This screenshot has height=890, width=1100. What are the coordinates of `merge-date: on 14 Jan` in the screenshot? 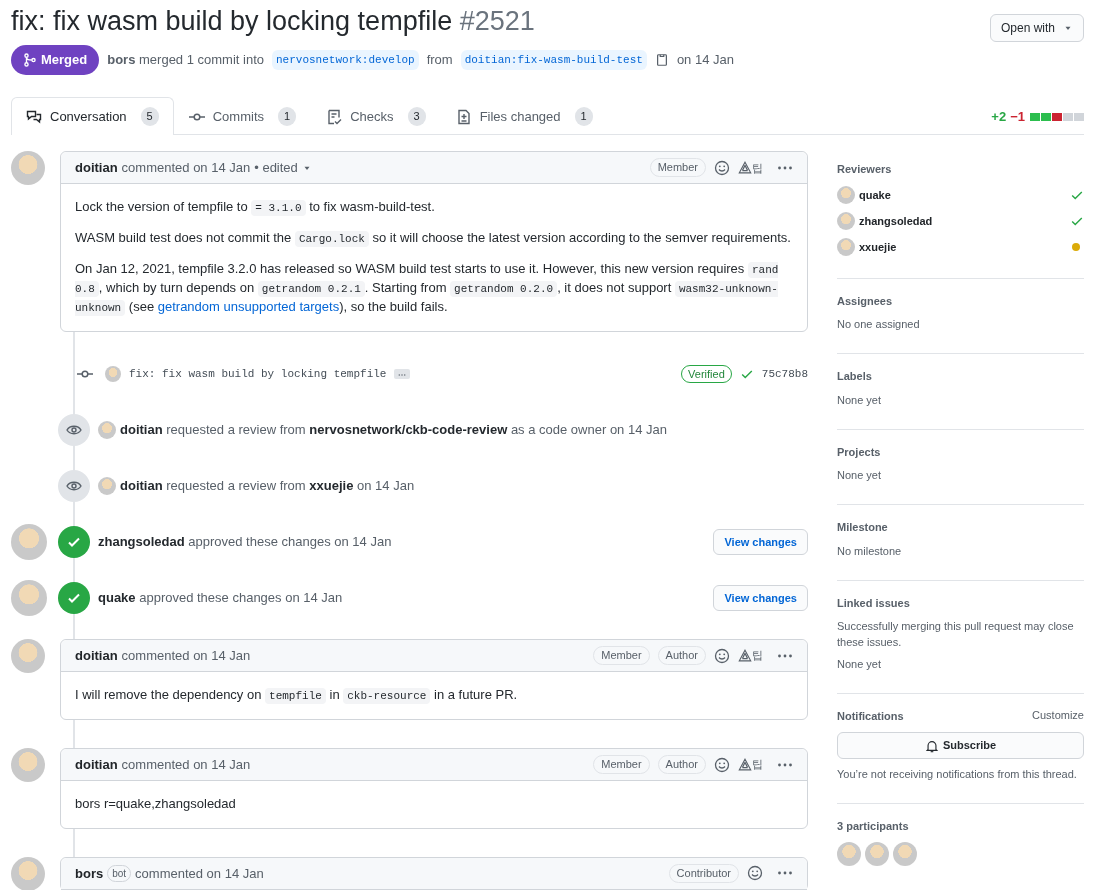 It's located at (705, 60).